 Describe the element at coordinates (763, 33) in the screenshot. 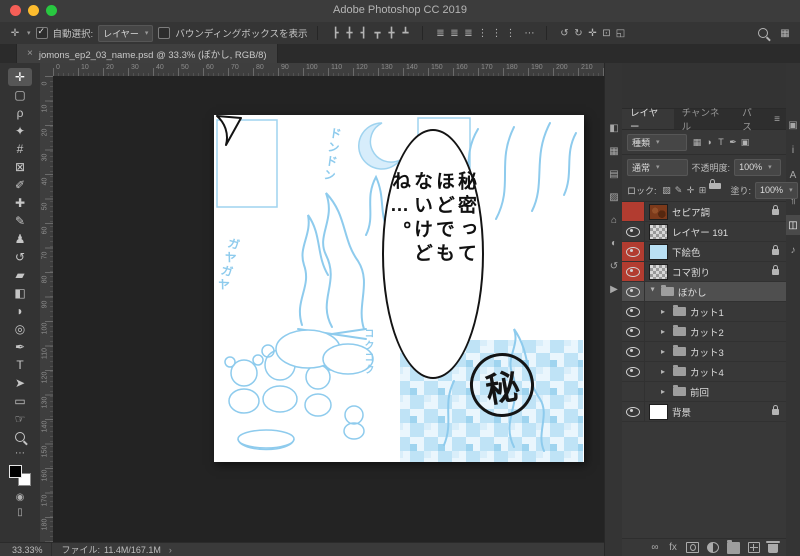

I see `search-icon` at that location.